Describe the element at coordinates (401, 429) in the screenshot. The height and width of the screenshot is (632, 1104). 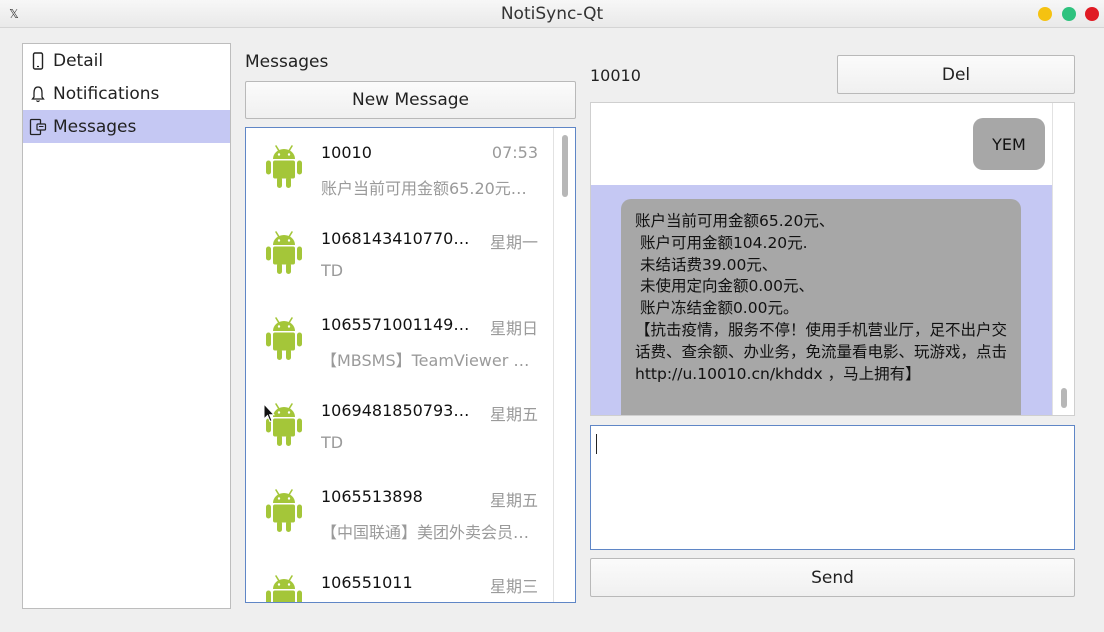
I see `list-item: 106948185079363… 星期五 TD` at that location.